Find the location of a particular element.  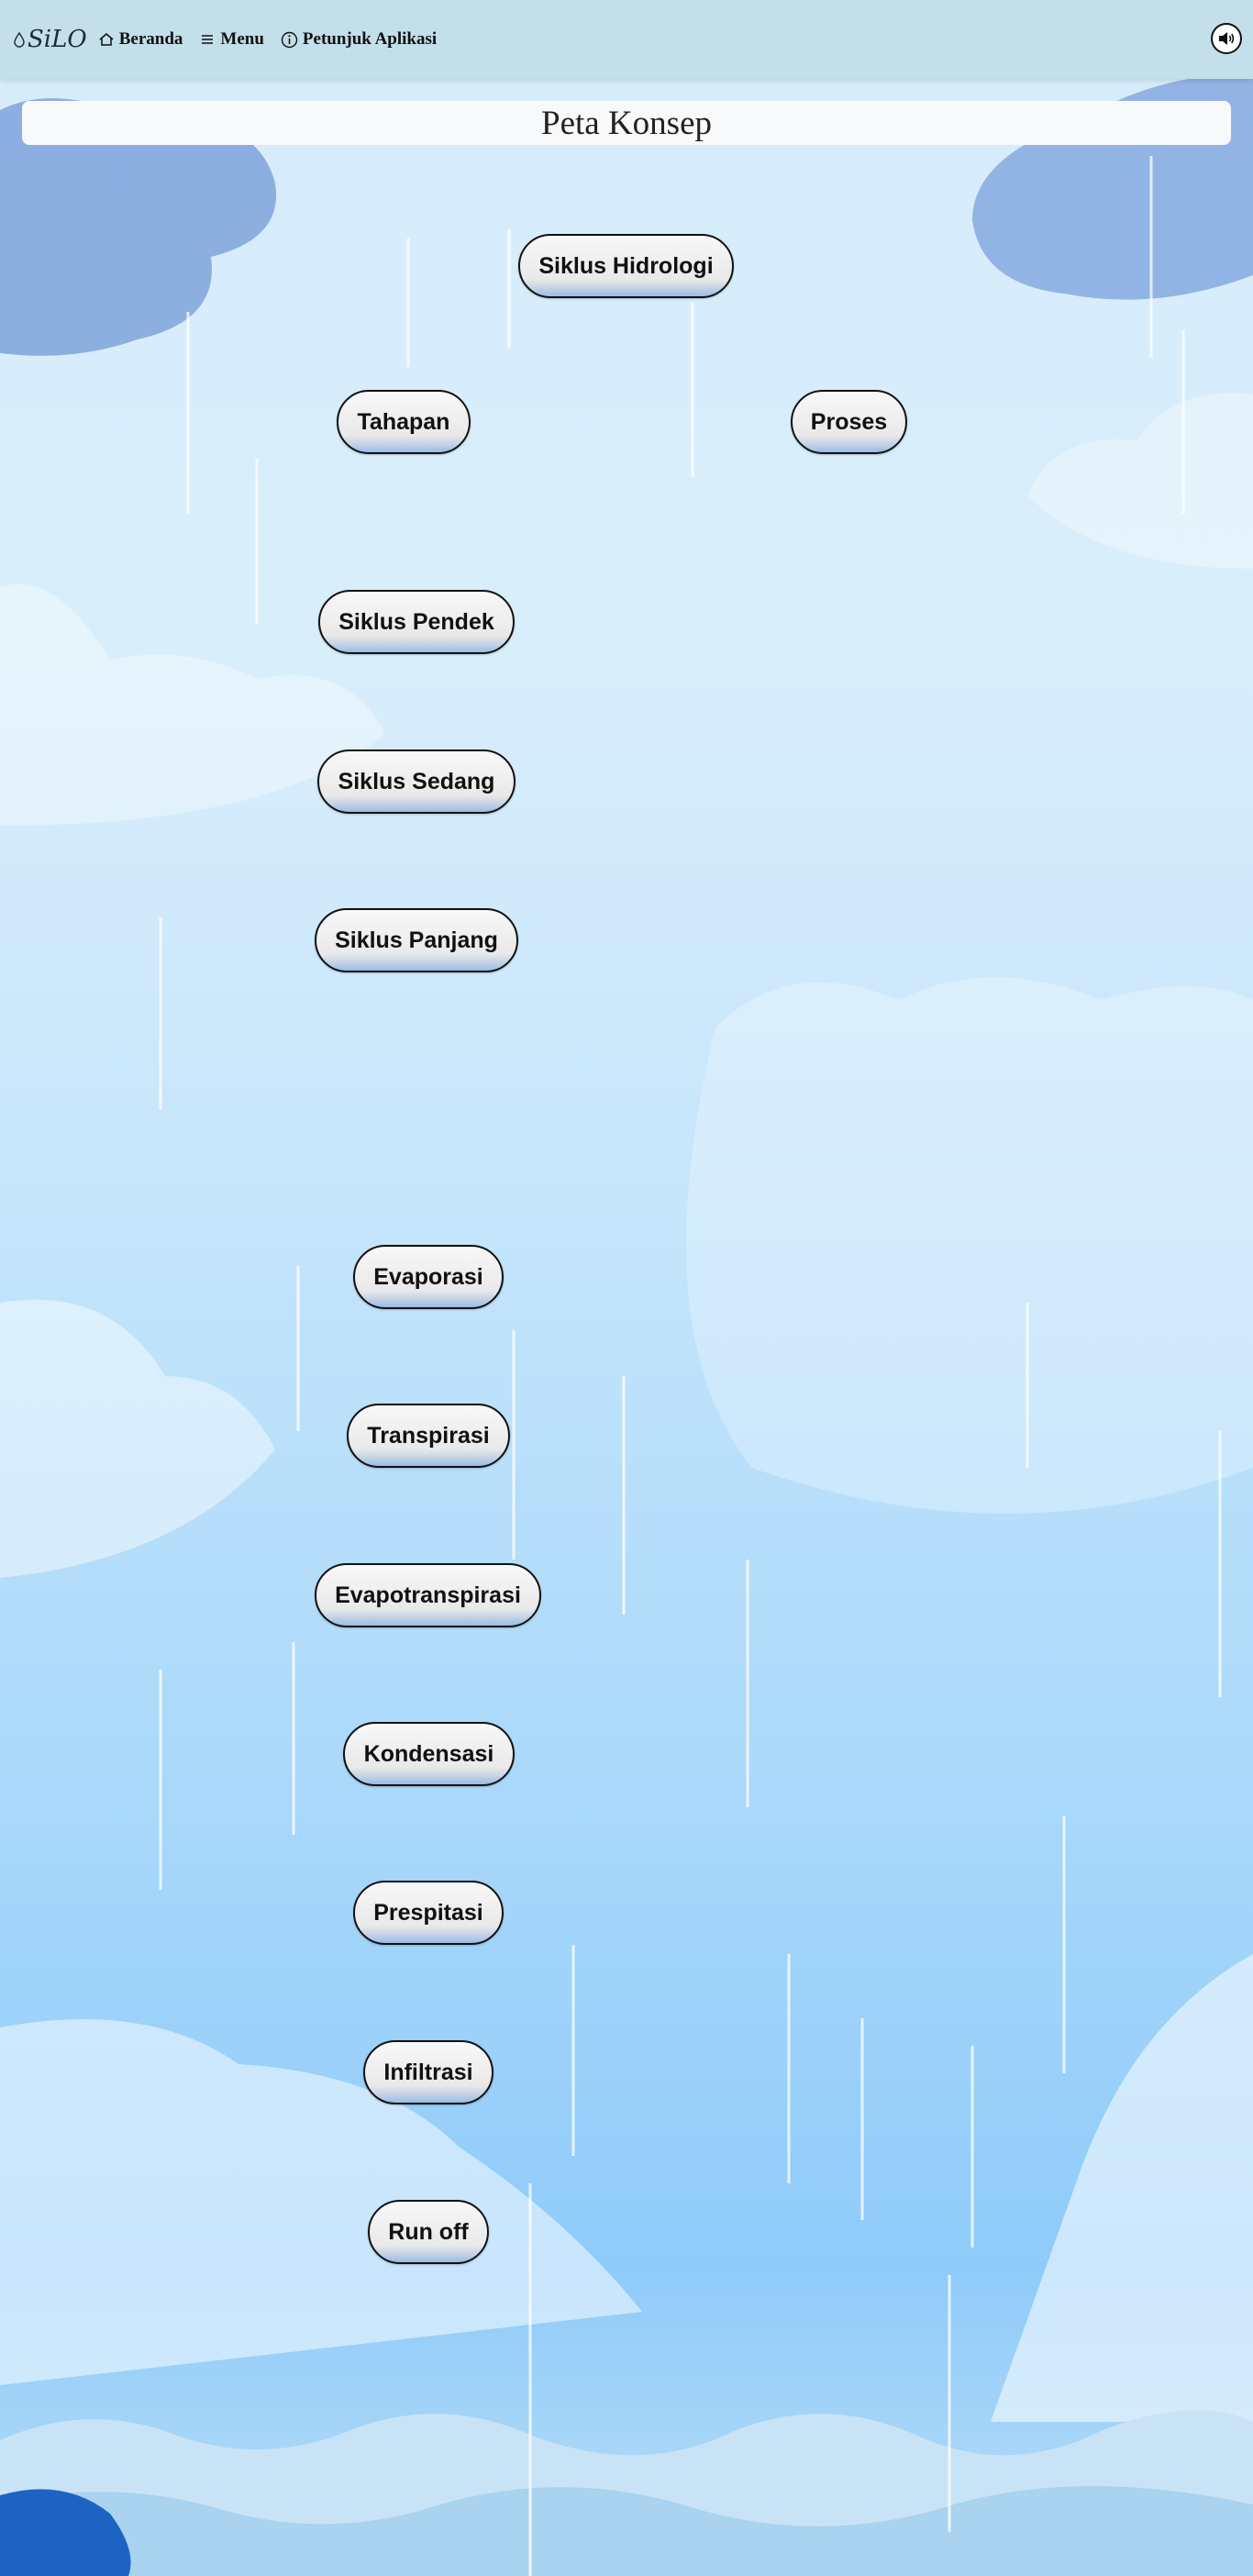

nav-guide-link: Petunjuk Aplikasi is located at coordinates (359, 39).